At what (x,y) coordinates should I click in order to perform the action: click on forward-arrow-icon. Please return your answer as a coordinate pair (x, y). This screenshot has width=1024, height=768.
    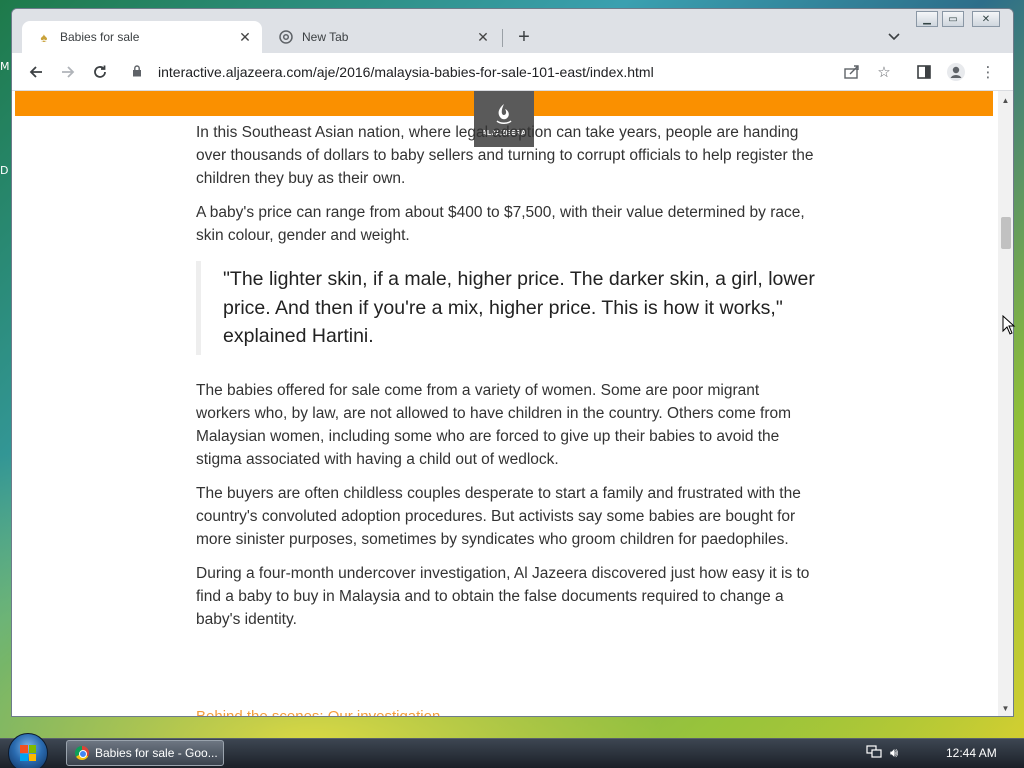
    Looking at the image, I should click on (68, 72).